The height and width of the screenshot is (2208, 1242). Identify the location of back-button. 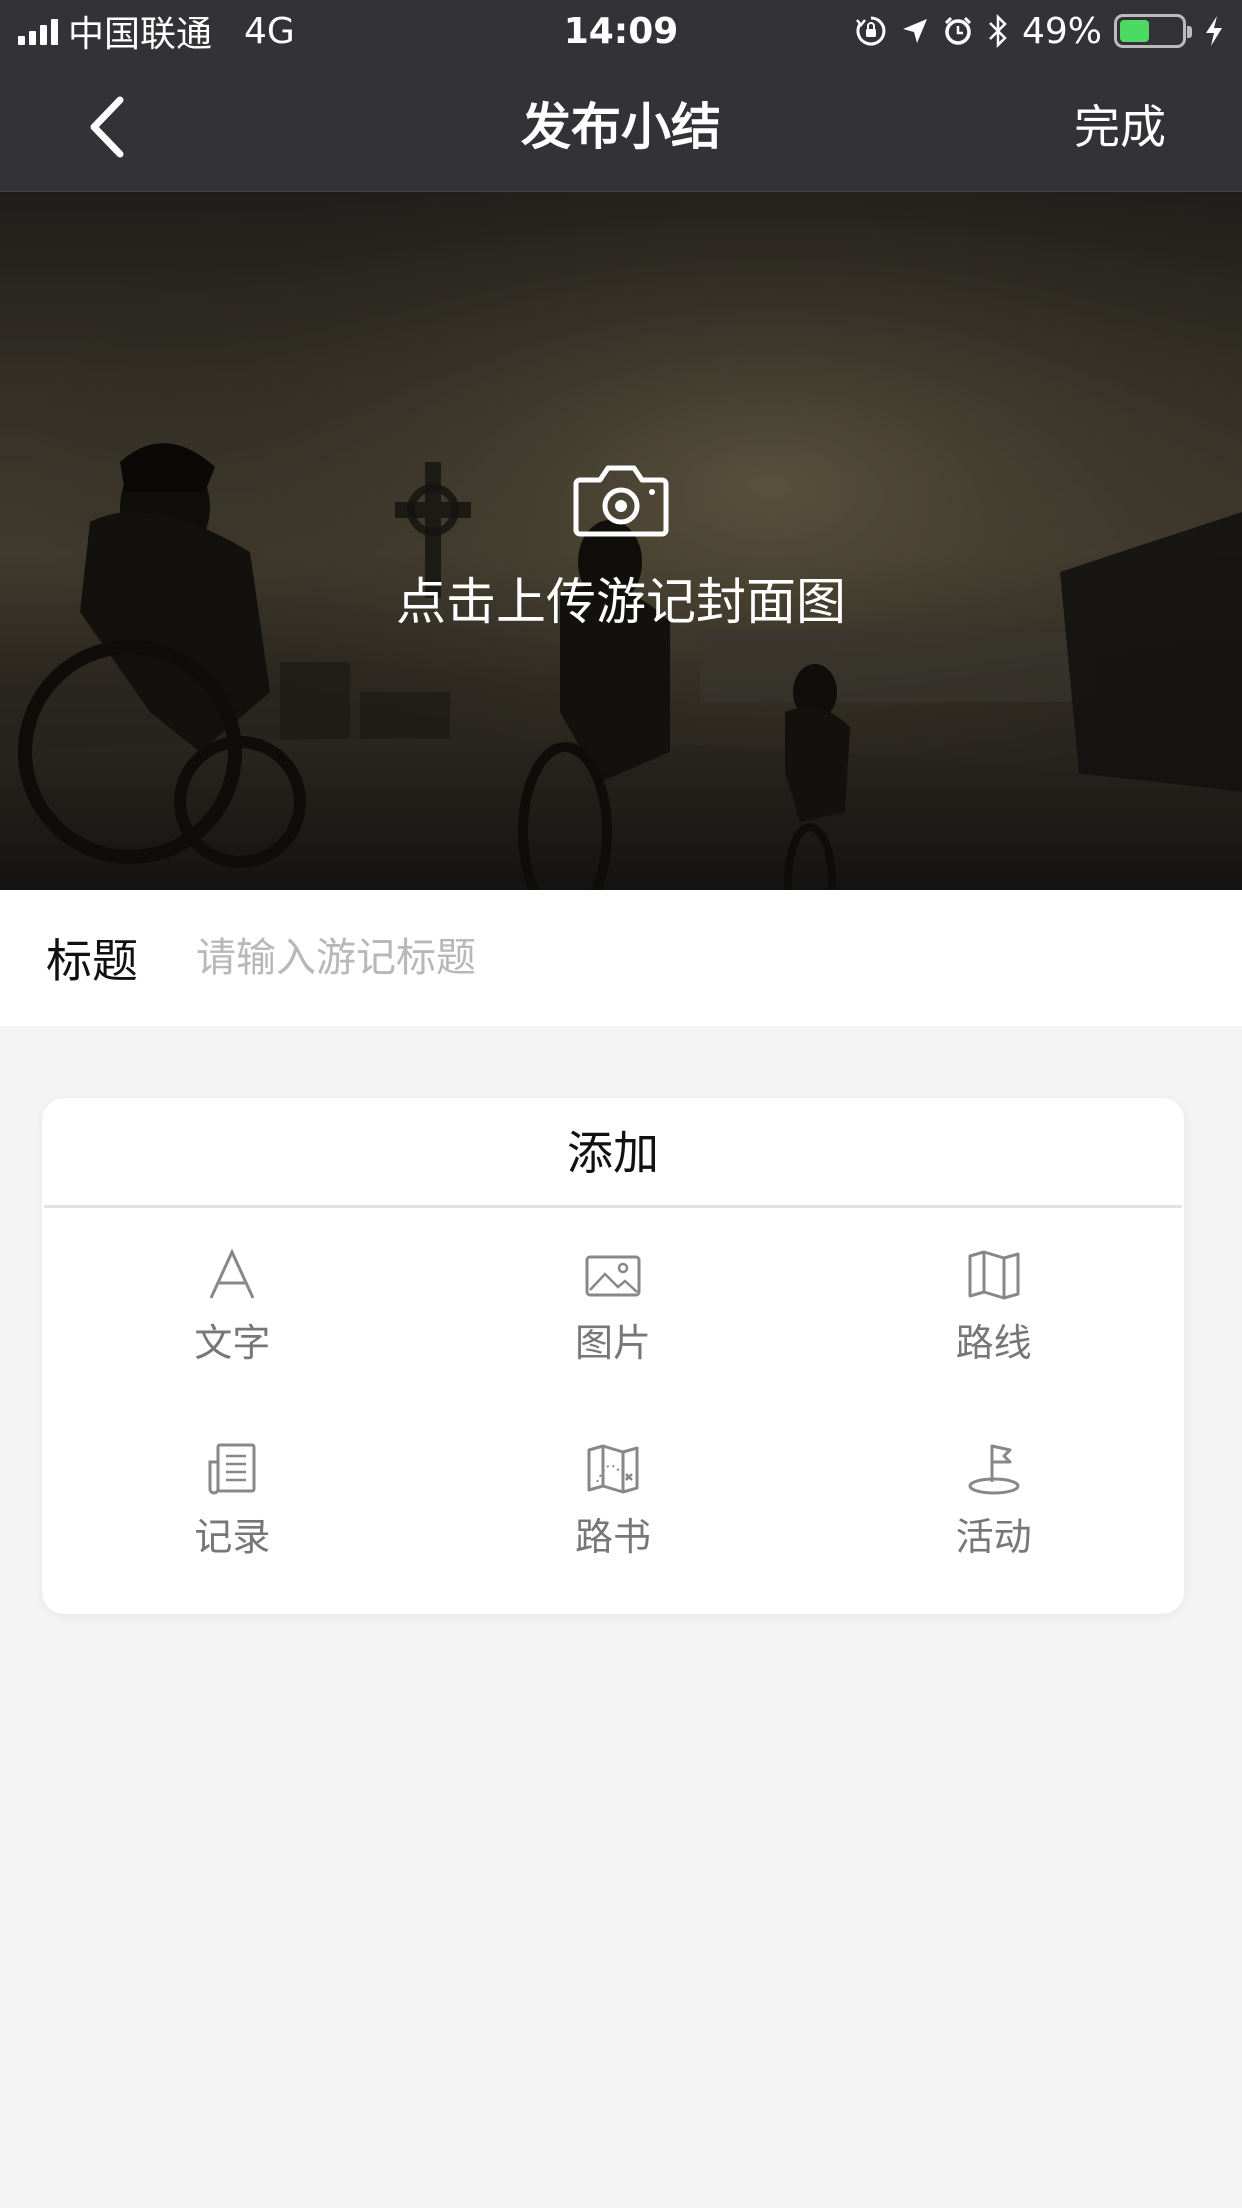
(110, 127).